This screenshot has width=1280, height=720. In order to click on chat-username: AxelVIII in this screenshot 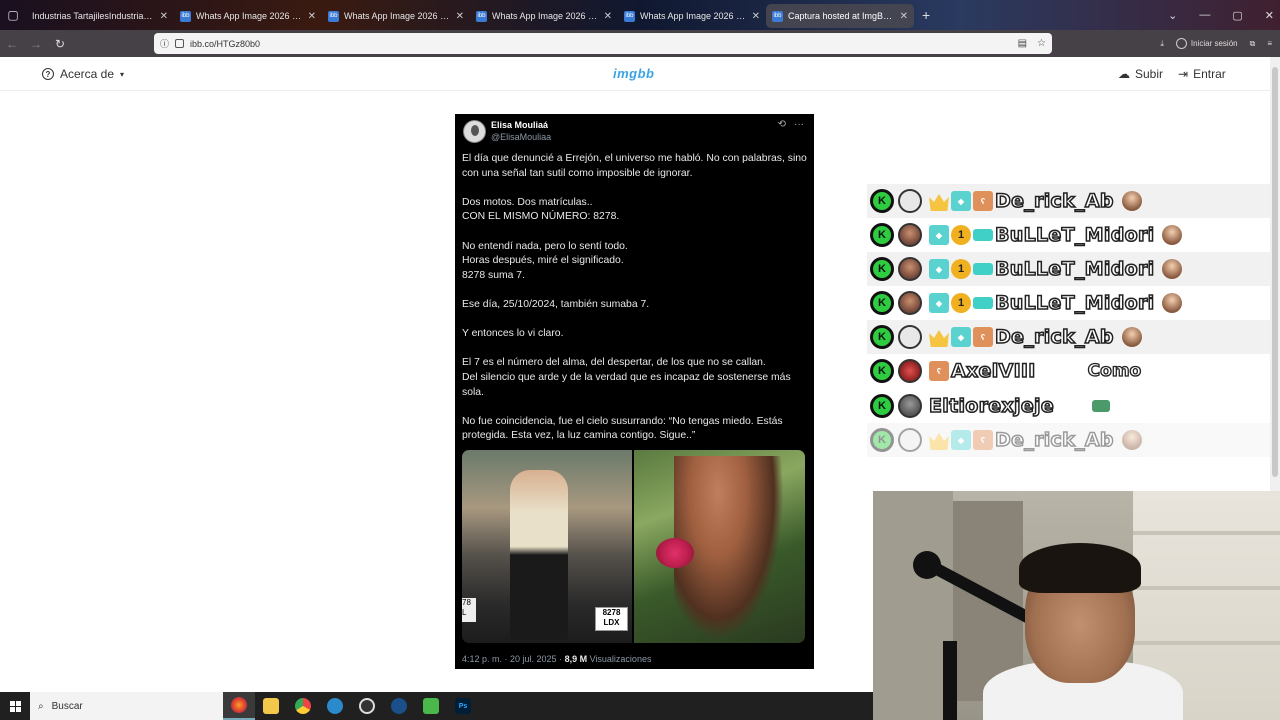, I will do `click(993, 371)`.